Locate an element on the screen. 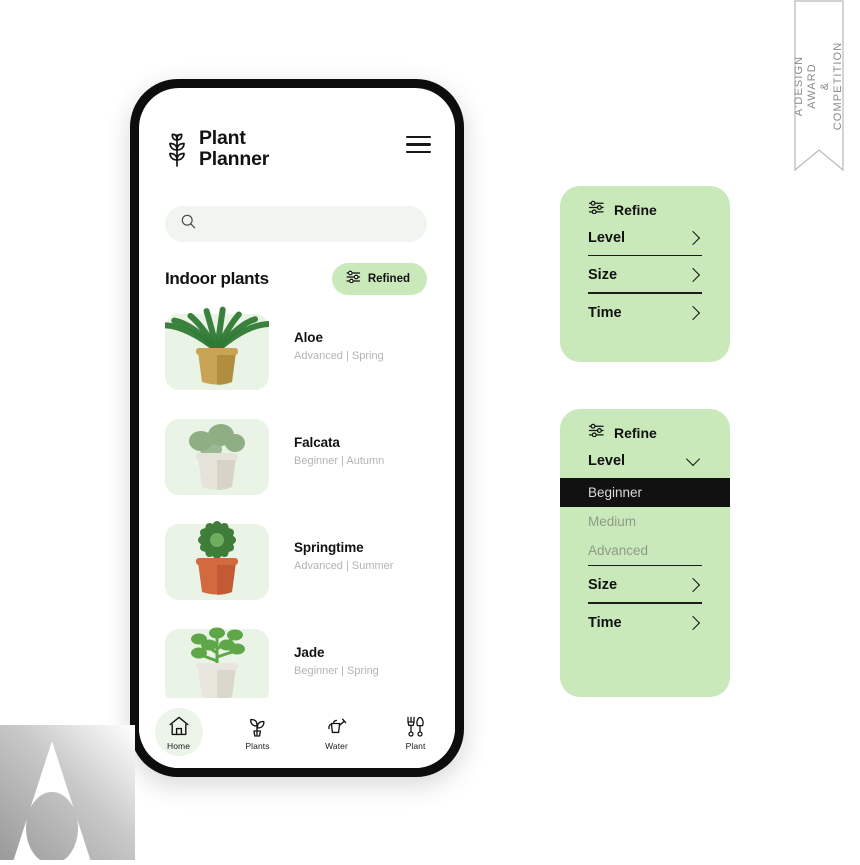 Image resolution: width=860 pixels, height=865 pixels. app-brand: Plant Planner is located at coordinates (216, 149).